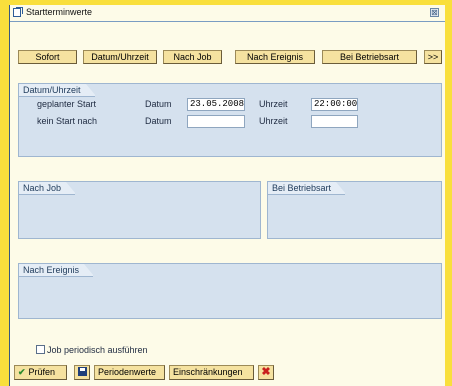  What do you see at coordinates (57, 90) in the screenshot?
I see `datum-uhrzeit-panel-title: Datum/Uhrzeit` at bounding box center [57, 90].